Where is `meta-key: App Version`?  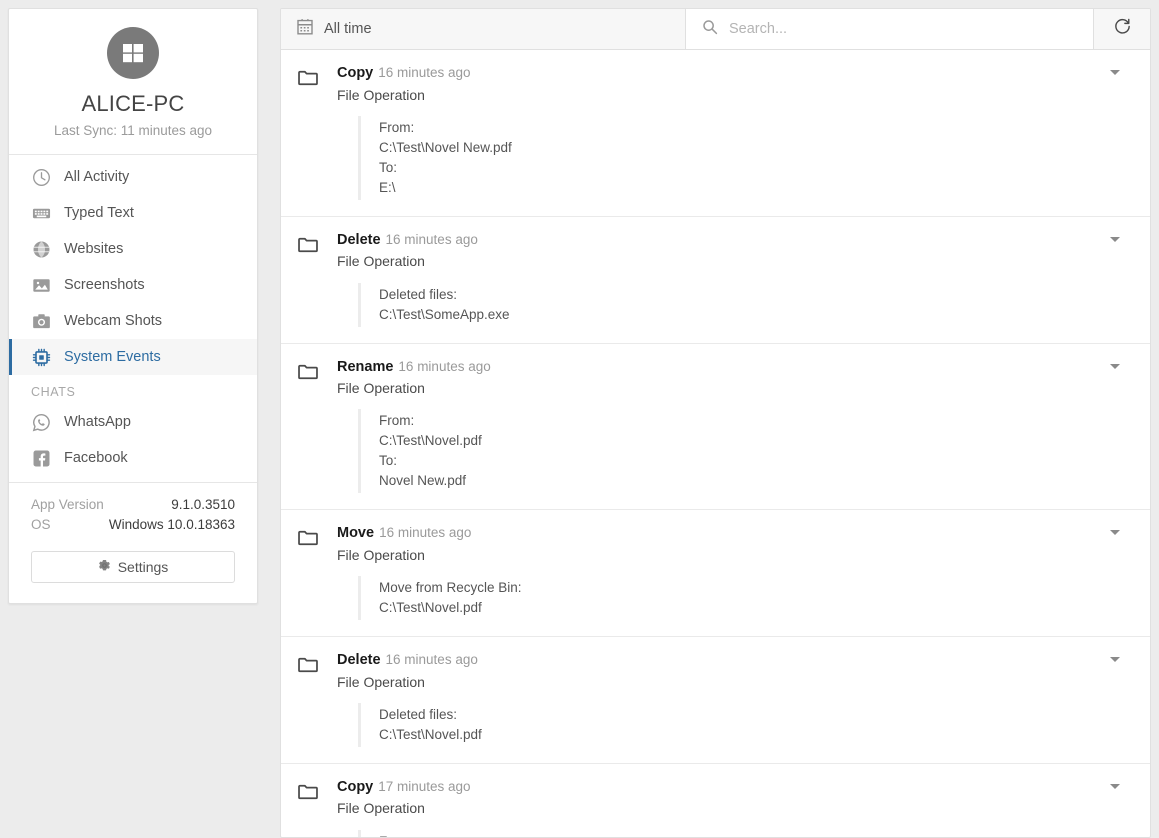 meta-key: App Version is located at coordinates (67, 505).